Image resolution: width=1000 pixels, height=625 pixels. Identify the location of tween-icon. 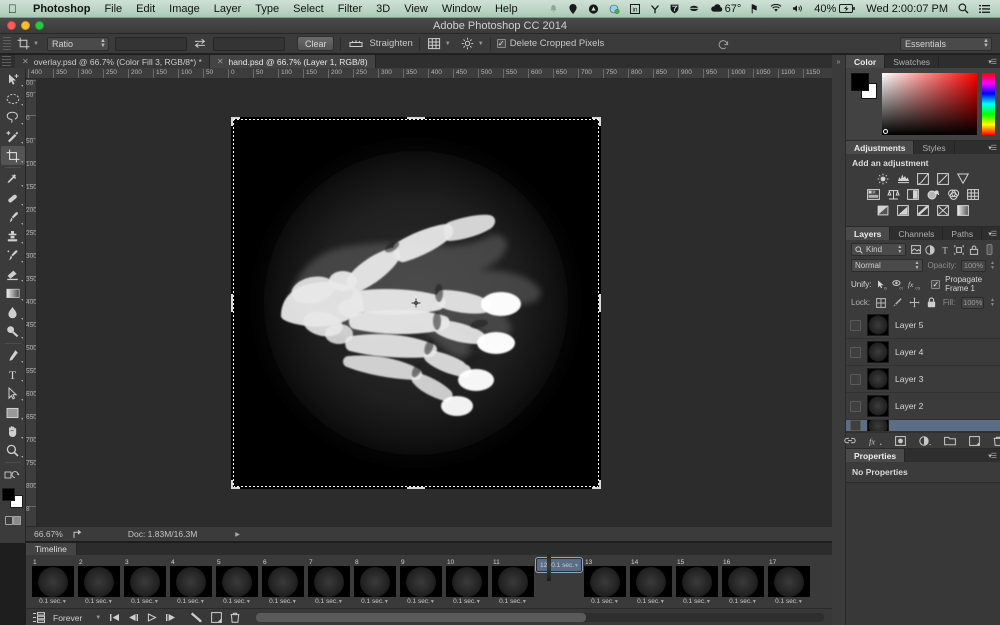
(196, 617).